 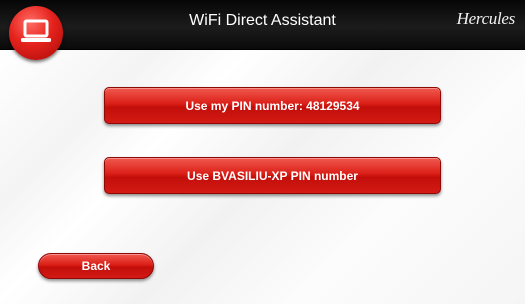 What do you see at coordinates (262, 20) in the screenshot?
I see `window-title: WiFi Direct Assistant` at bounding box center [262, 20].